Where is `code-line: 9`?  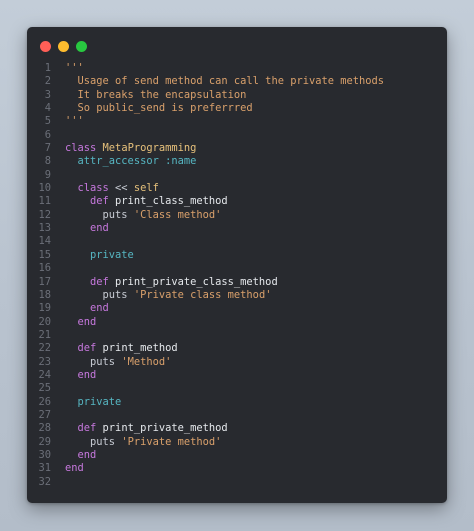 code-line: 9 is located at coordinates (237, 175).